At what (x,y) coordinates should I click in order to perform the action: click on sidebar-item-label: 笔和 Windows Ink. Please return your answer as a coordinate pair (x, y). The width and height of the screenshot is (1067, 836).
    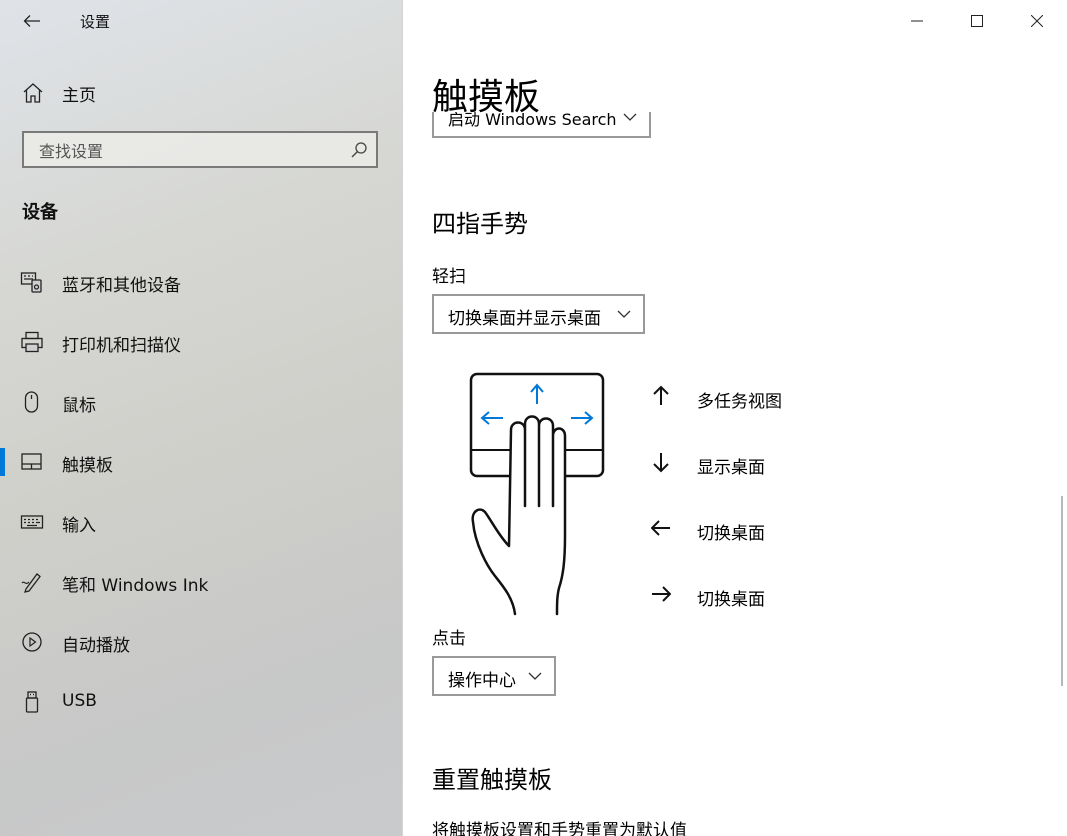
    Looking at the image, I should click on (135, 586).